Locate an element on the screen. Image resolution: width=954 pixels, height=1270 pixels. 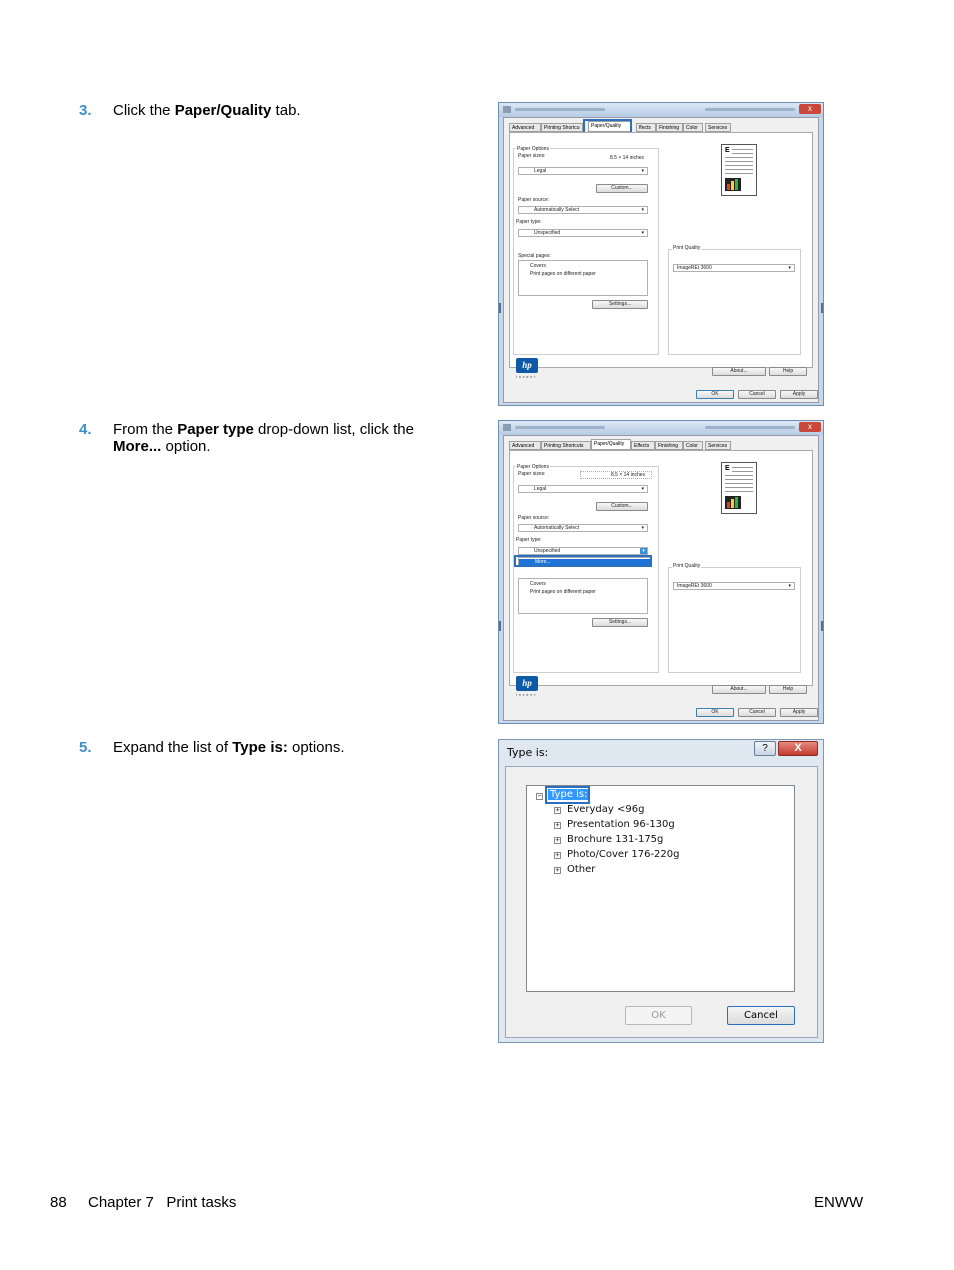
tab-effects: Effects is located at coordinates (643, 445).